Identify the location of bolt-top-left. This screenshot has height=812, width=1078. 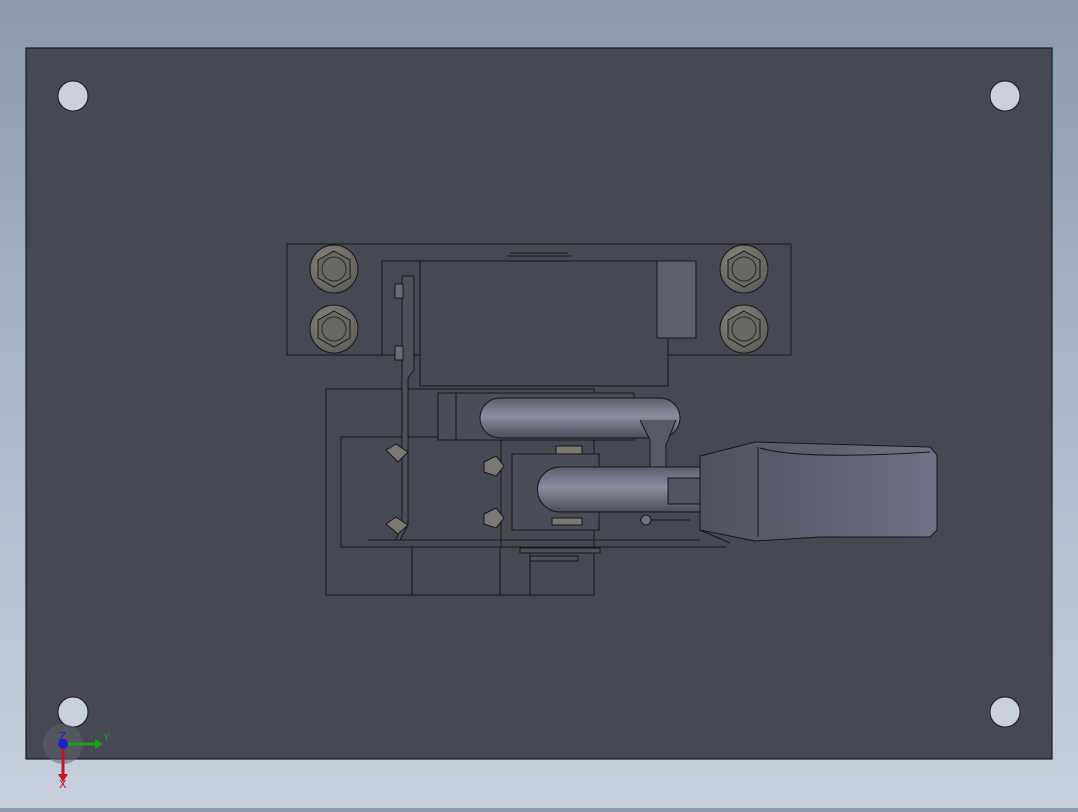
(334, 269).